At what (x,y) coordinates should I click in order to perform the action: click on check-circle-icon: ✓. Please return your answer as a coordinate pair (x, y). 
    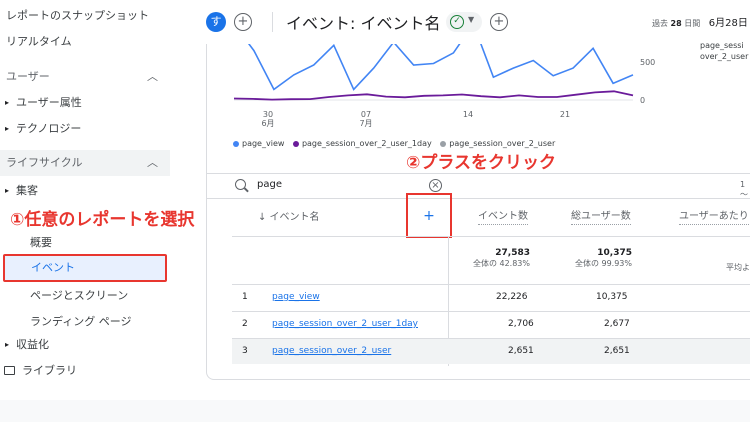
    Looking at the image, I should click on (457, 22).